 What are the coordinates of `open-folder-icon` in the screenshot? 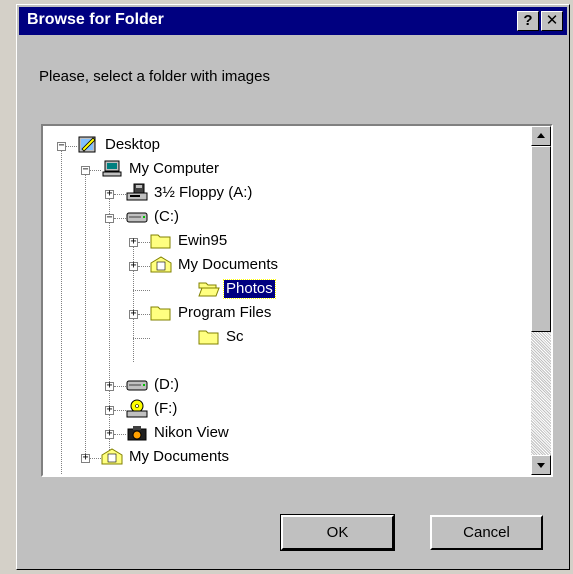 It's located at (209, 289).